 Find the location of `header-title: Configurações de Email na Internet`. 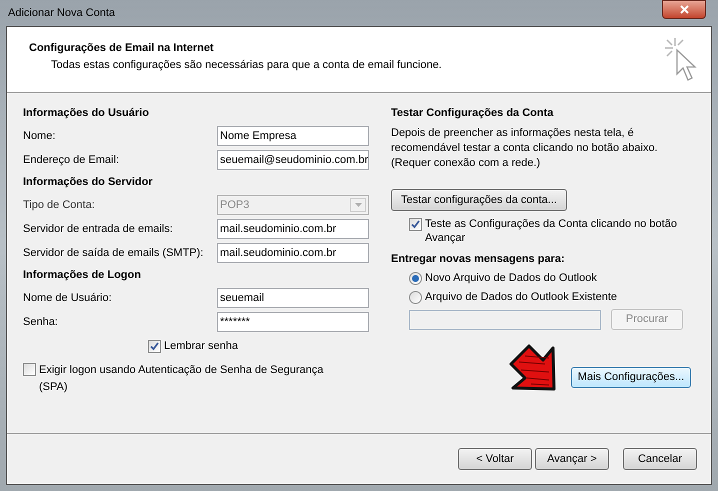

header-title: Configurações de Email na Internet is located at coordinates (122, 48).